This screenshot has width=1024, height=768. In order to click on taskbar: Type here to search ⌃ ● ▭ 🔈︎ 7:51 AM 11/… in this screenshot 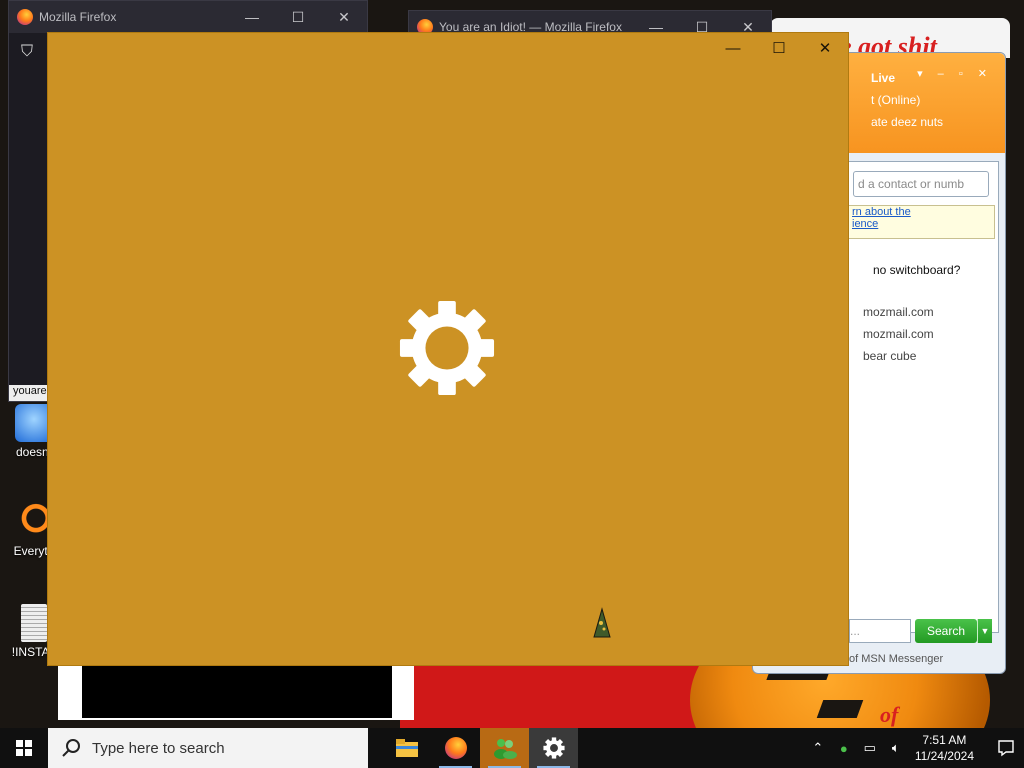, I will do `click(512, 748)`.